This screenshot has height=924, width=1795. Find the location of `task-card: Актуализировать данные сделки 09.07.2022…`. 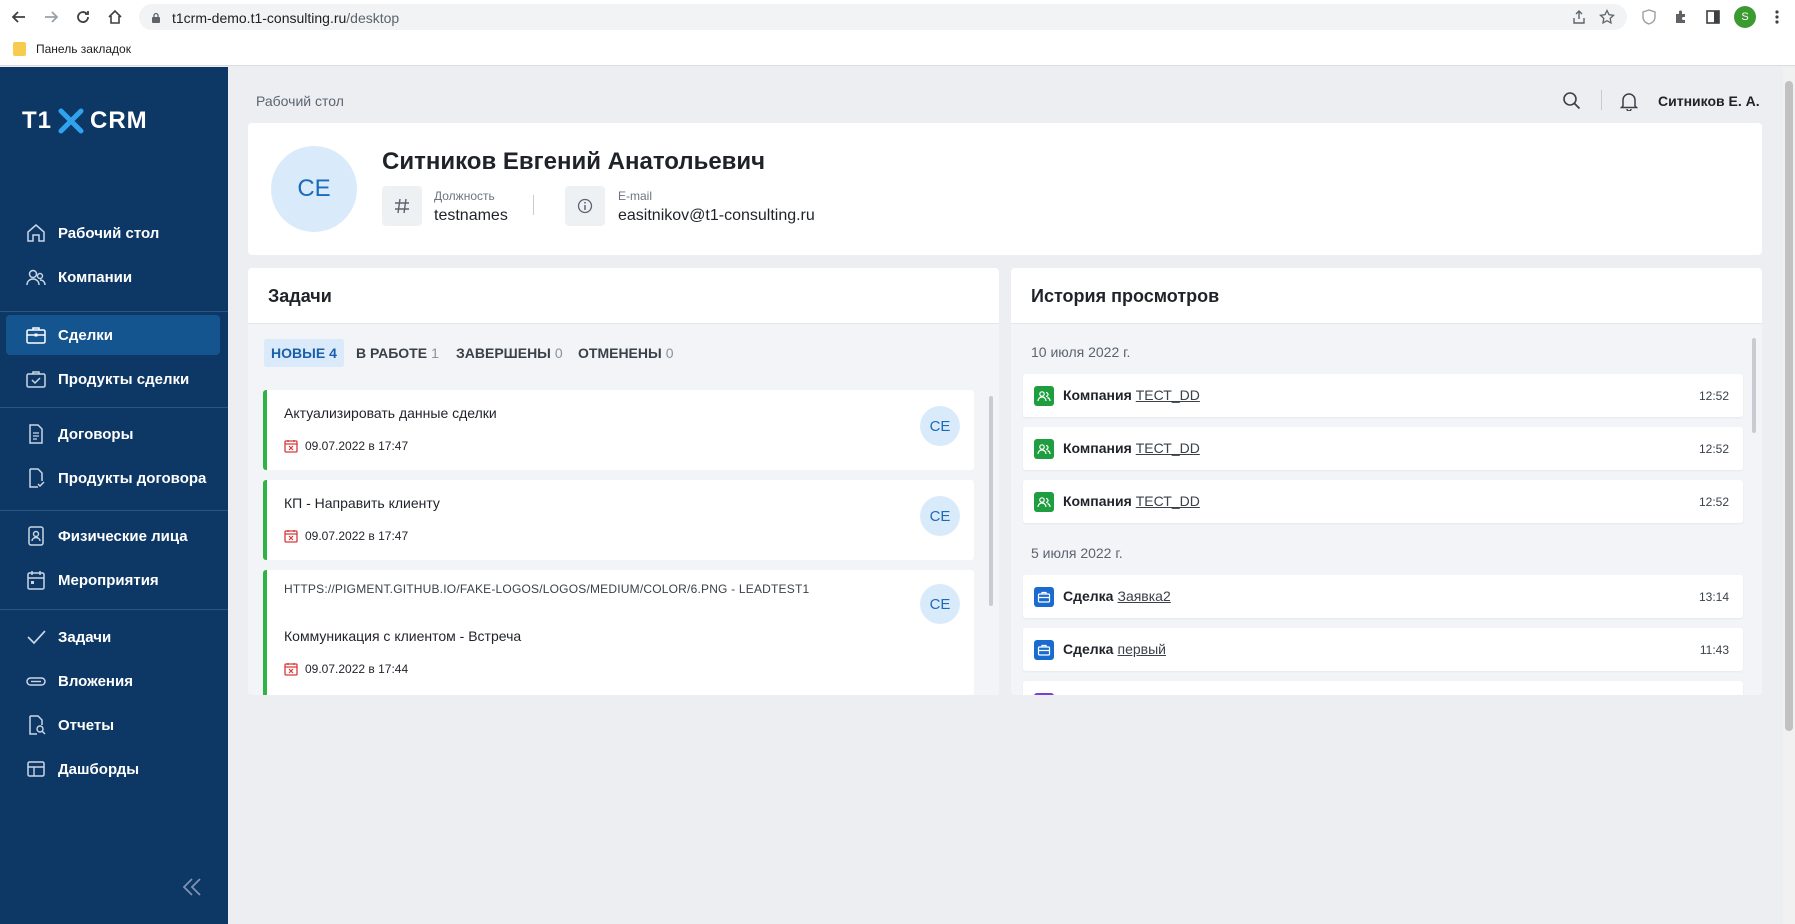

task-card: Актуализировать данные сделки 09.07.2022… is located at coordinates (618, 430).